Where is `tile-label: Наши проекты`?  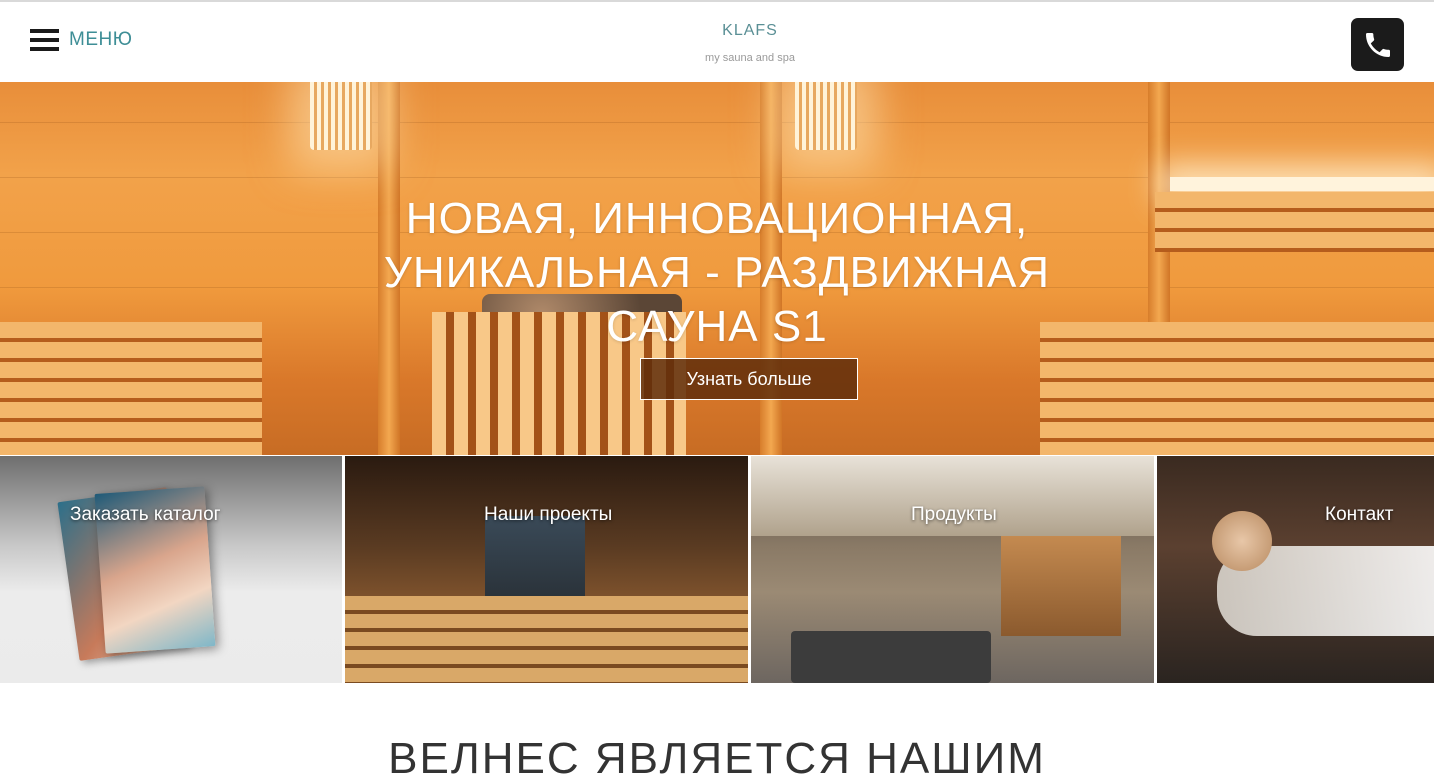
tile-label: Наши проекты is located at coordinates (548, 514).